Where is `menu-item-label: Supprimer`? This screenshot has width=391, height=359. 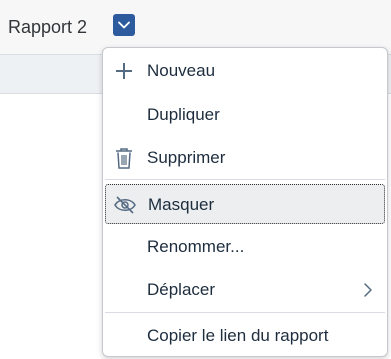 menu-item-label: Supprimer is located at coordinates (186, 157).